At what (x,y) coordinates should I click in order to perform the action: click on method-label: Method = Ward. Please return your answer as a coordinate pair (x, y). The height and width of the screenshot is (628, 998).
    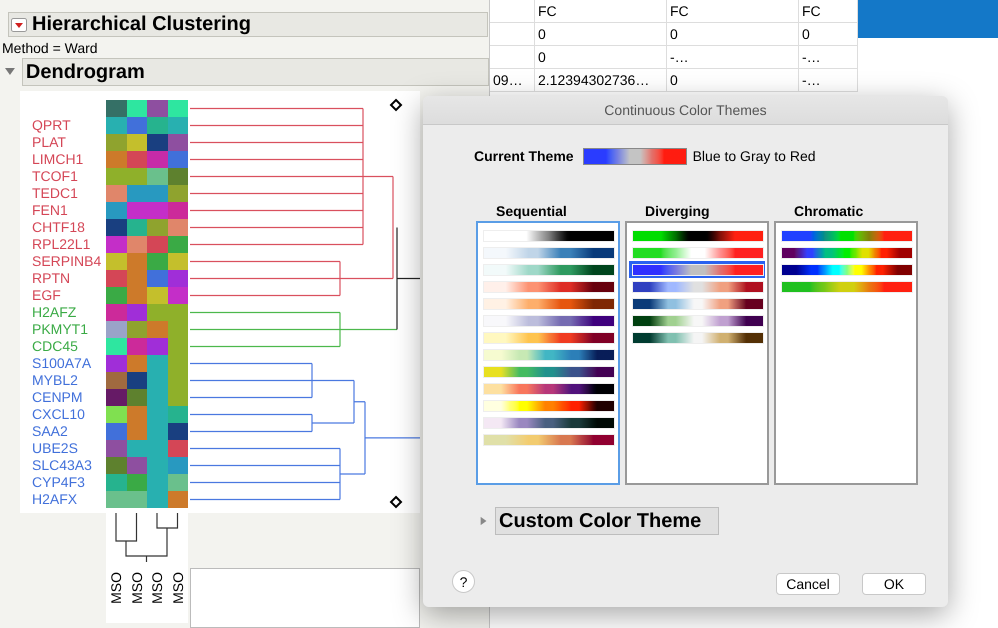
    Looking at the image, I should click on (50, 48).